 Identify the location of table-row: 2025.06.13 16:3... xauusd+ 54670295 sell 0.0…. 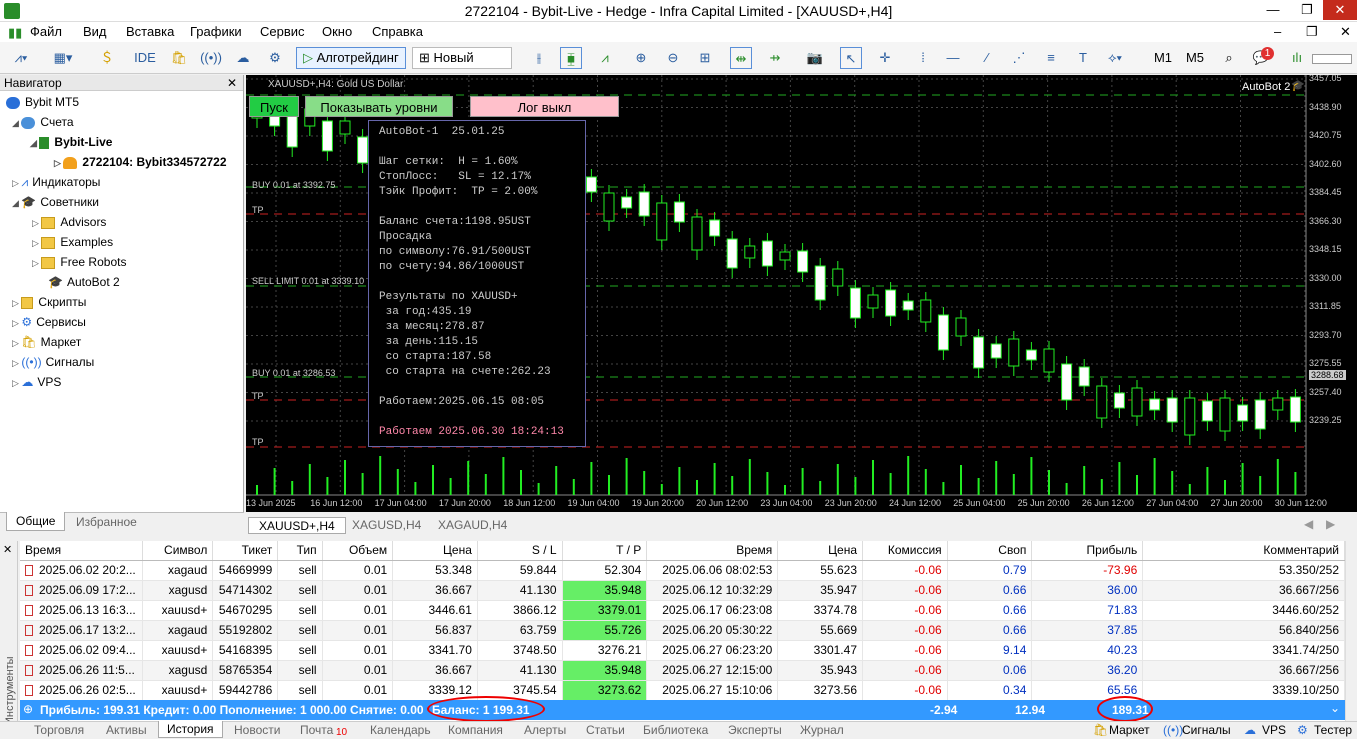
(682, 610).